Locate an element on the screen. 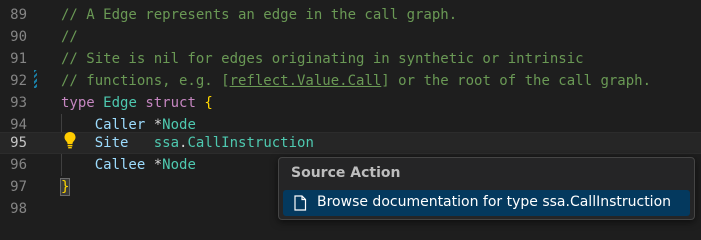 This screenshot has width=701, height=240. line-number: 90 is located at coordinates (18, 37).